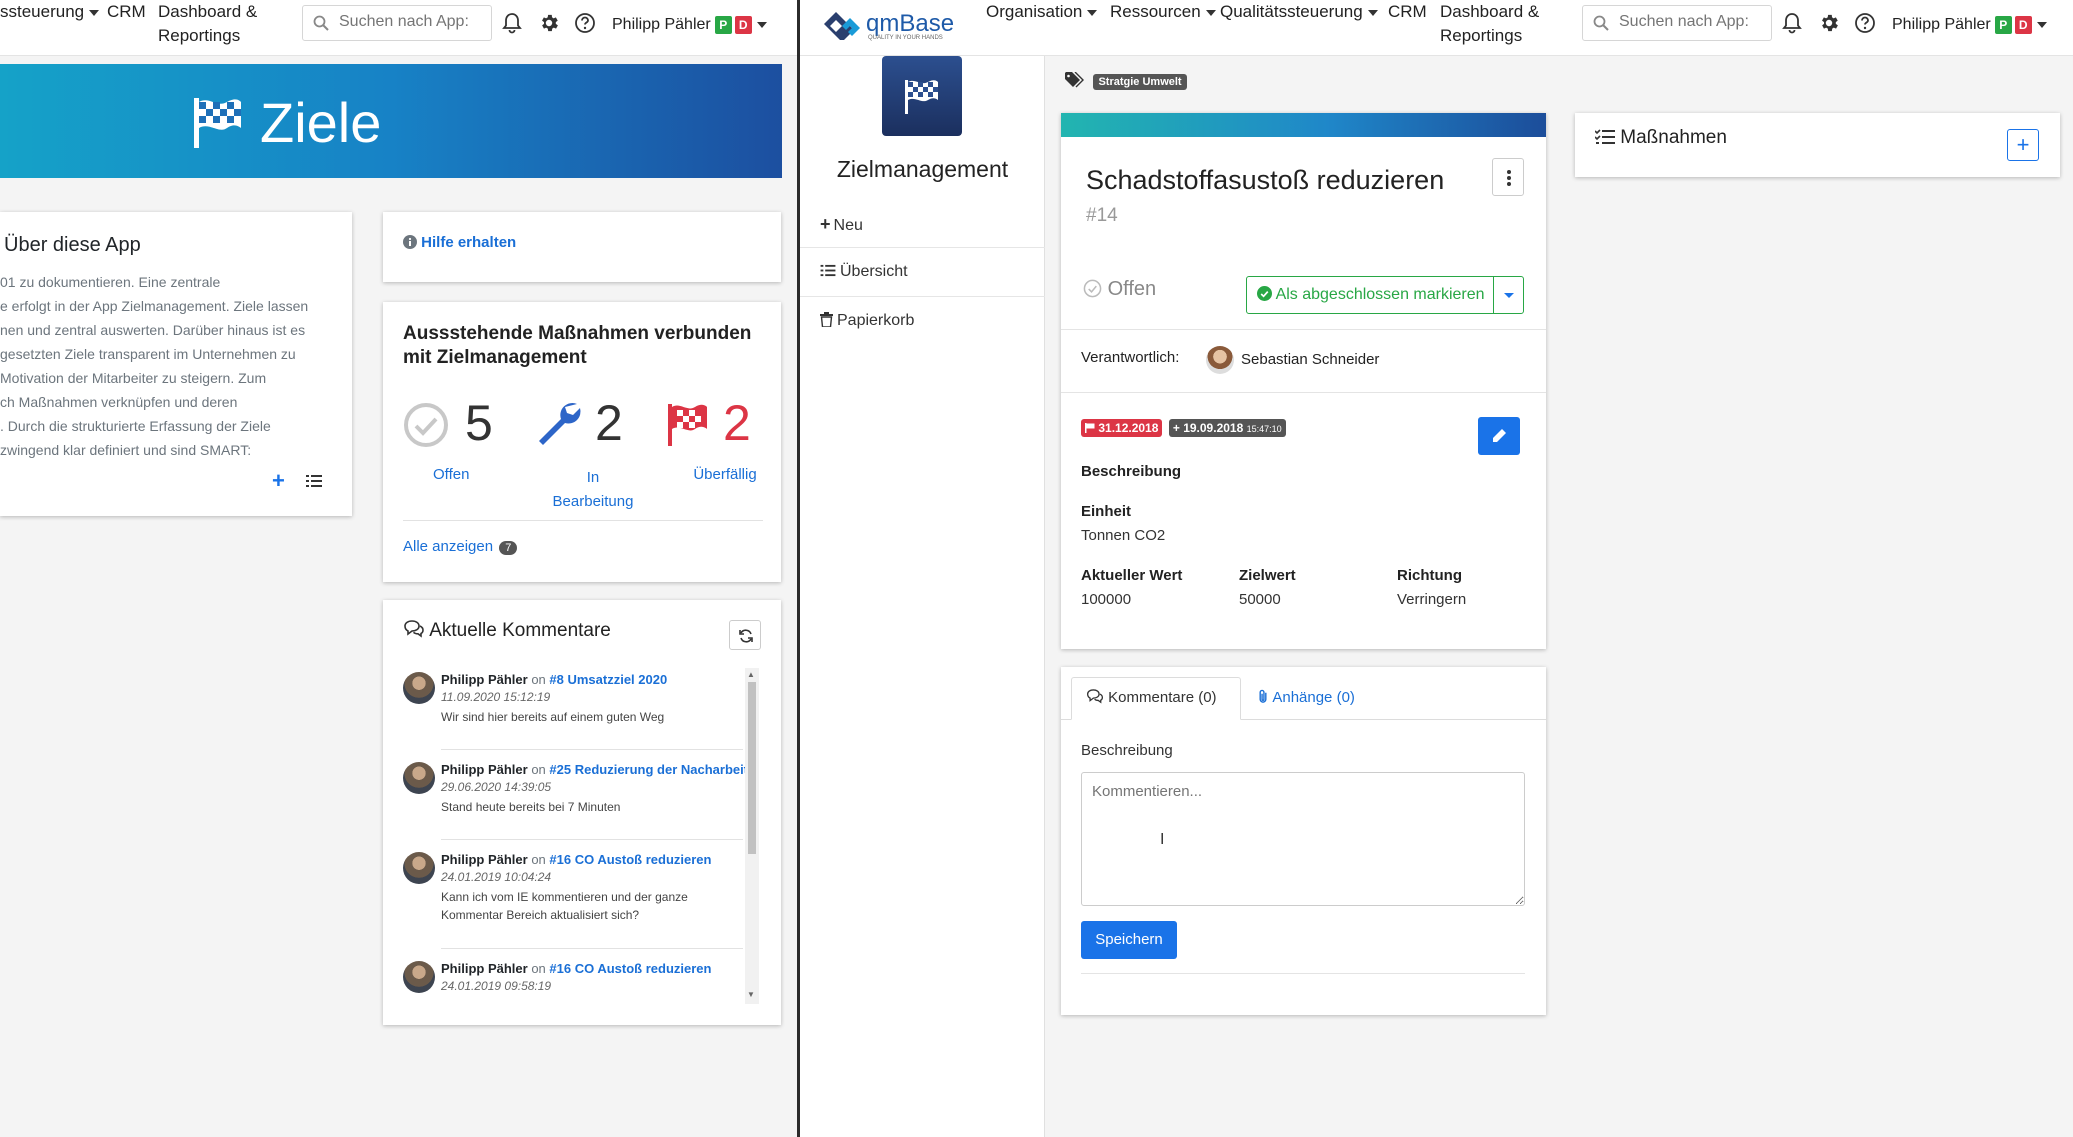 This screenshot has width=2073, height=1137. Describe the element at coordinates (648, 769) in the screenshot. I see `comment-target-link: #25 Reduzierung der Nacharbeit` at that location.